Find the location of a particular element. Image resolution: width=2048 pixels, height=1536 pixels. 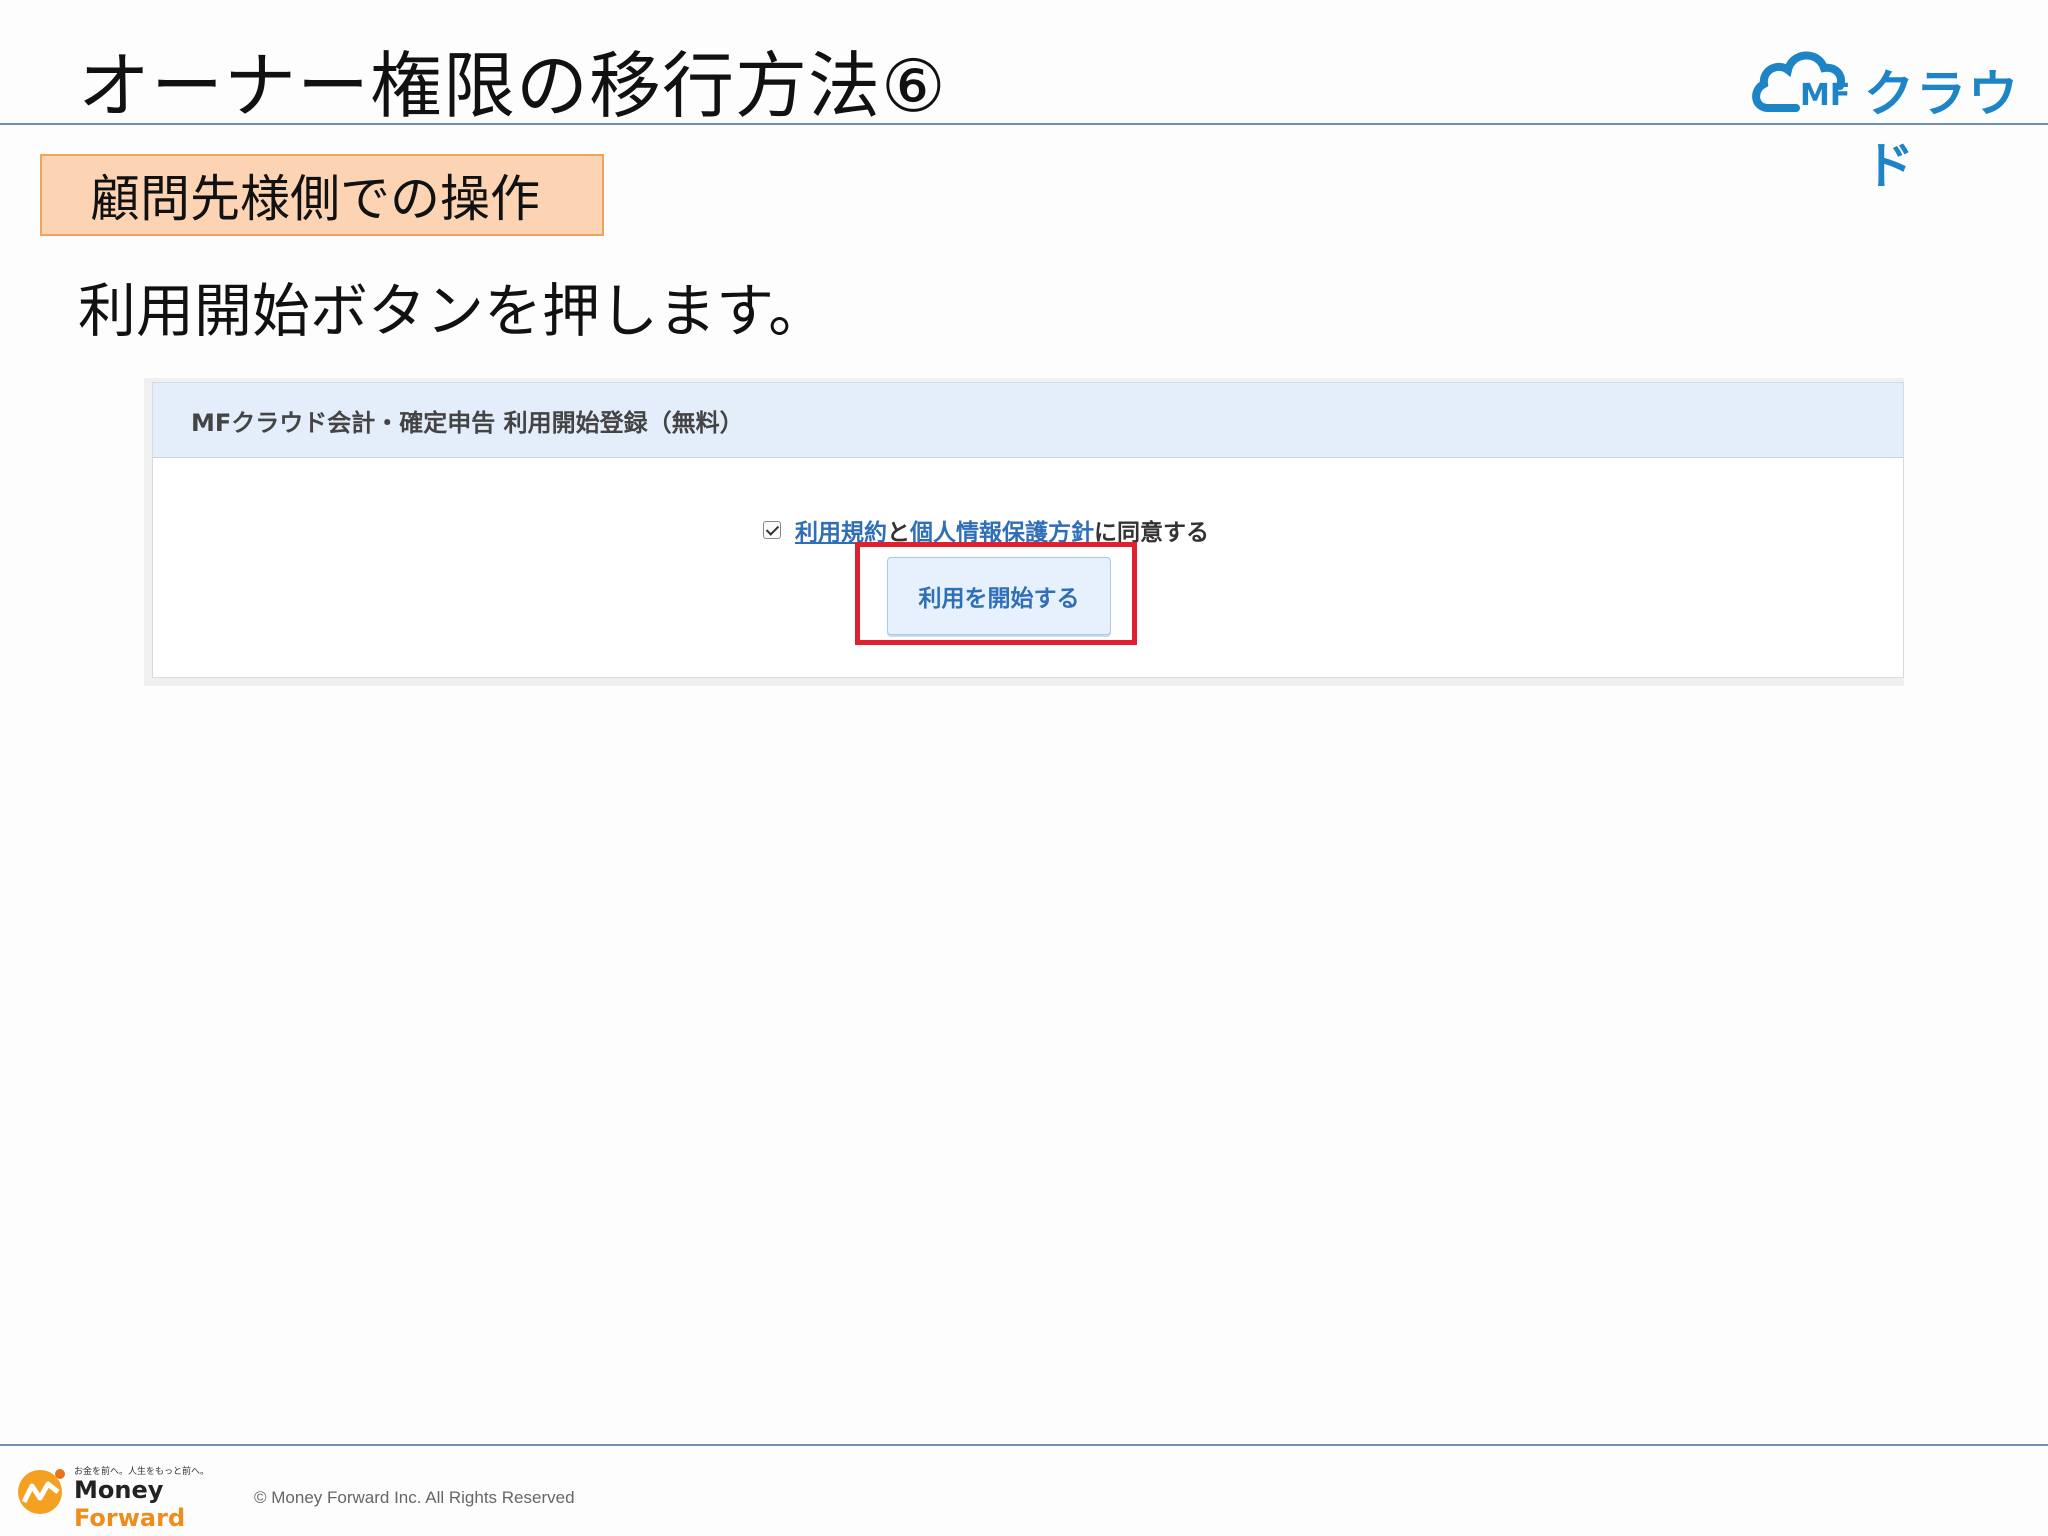

brand-mf: MF is located at coordinates (1825, 95).